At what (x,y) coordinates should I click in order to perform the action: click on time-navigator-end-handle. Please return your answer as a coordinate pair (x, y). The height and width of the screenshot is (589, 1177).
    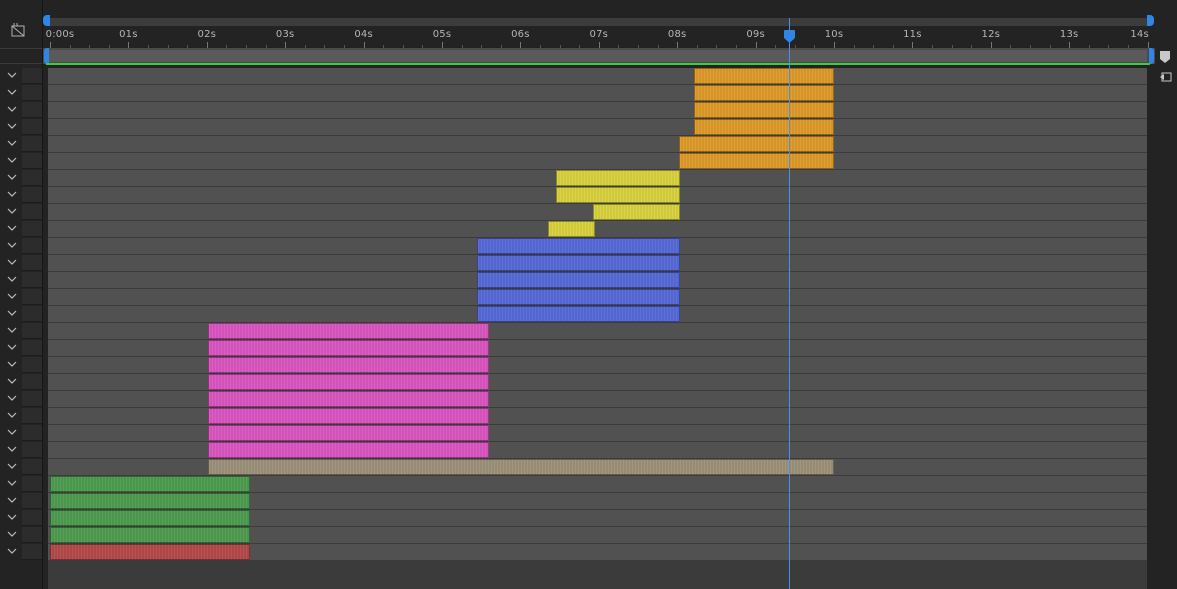
    Looking at the image, I should click on (1150, 20).